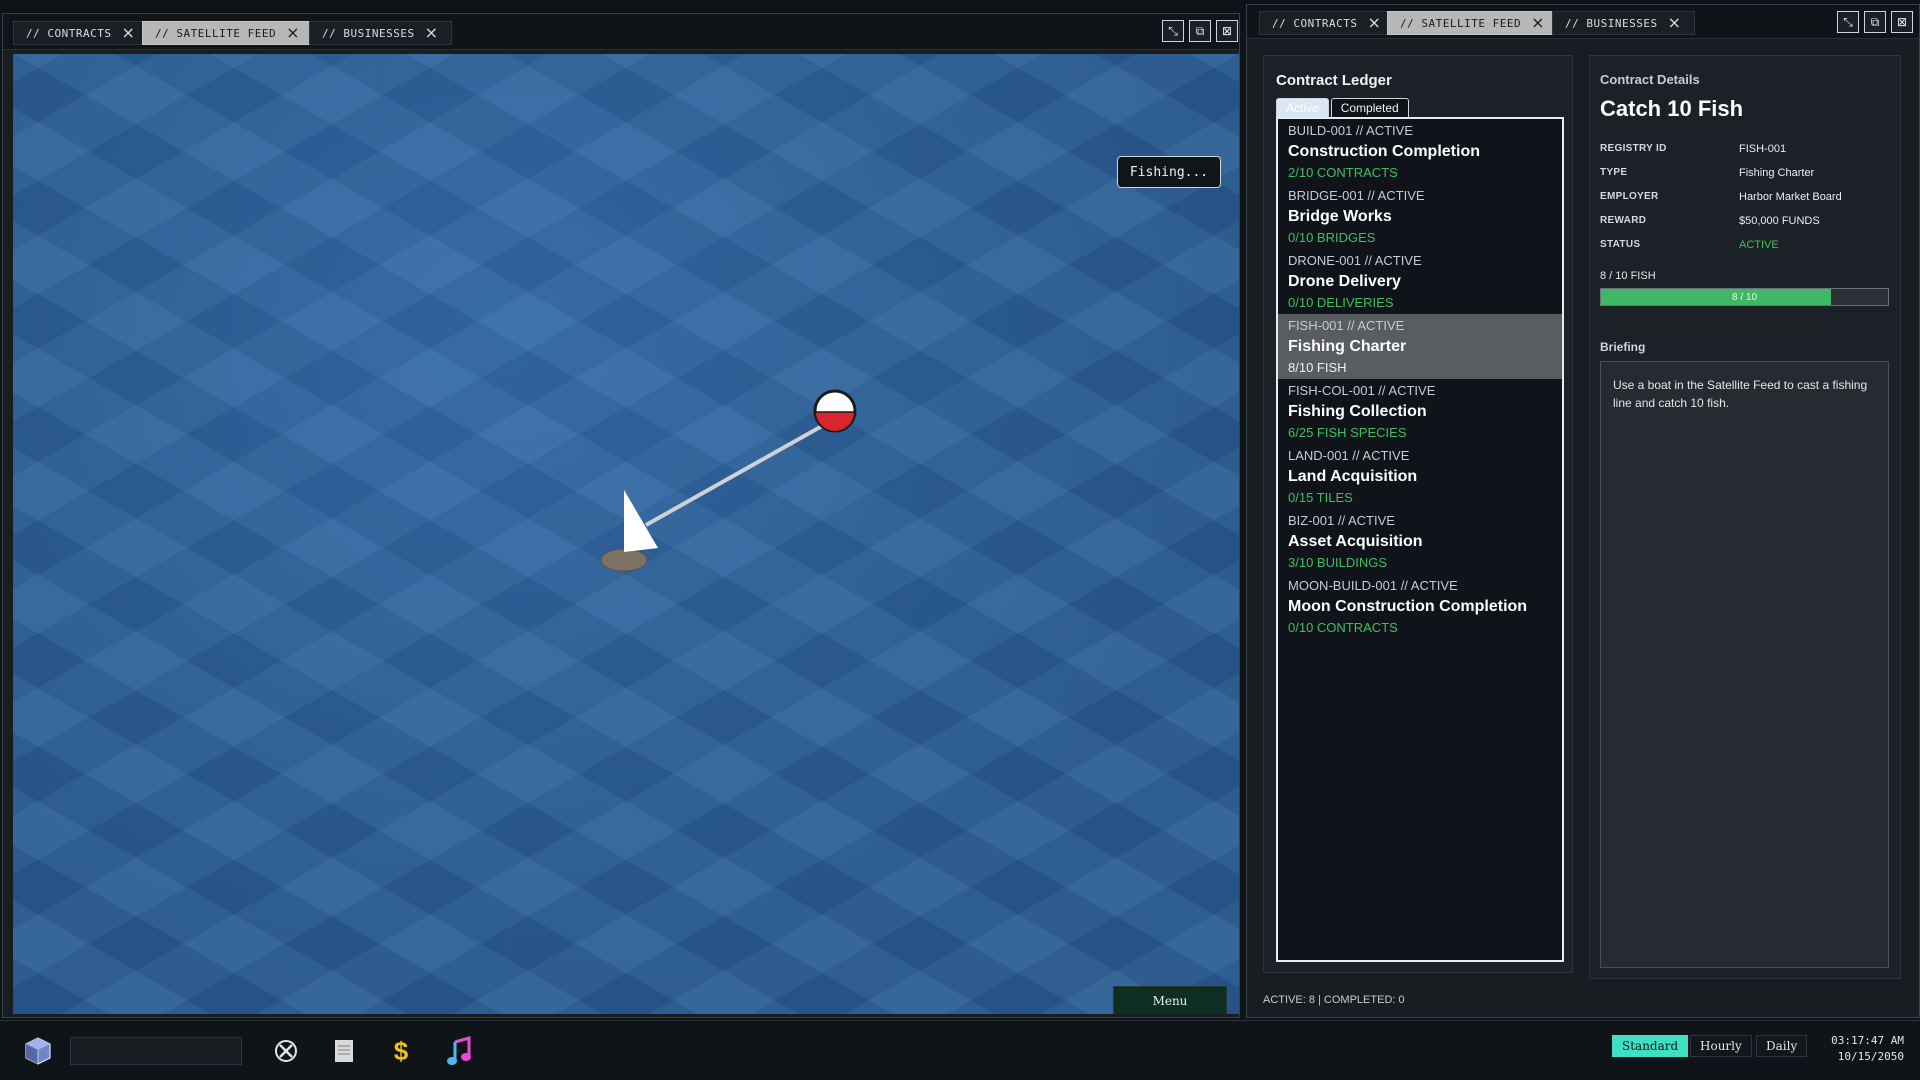 This screenshot has width=1920, height=1080. I want to click on contract-meta: MOON-BUILD-001 // ACTIVE, so click(1373, 585).